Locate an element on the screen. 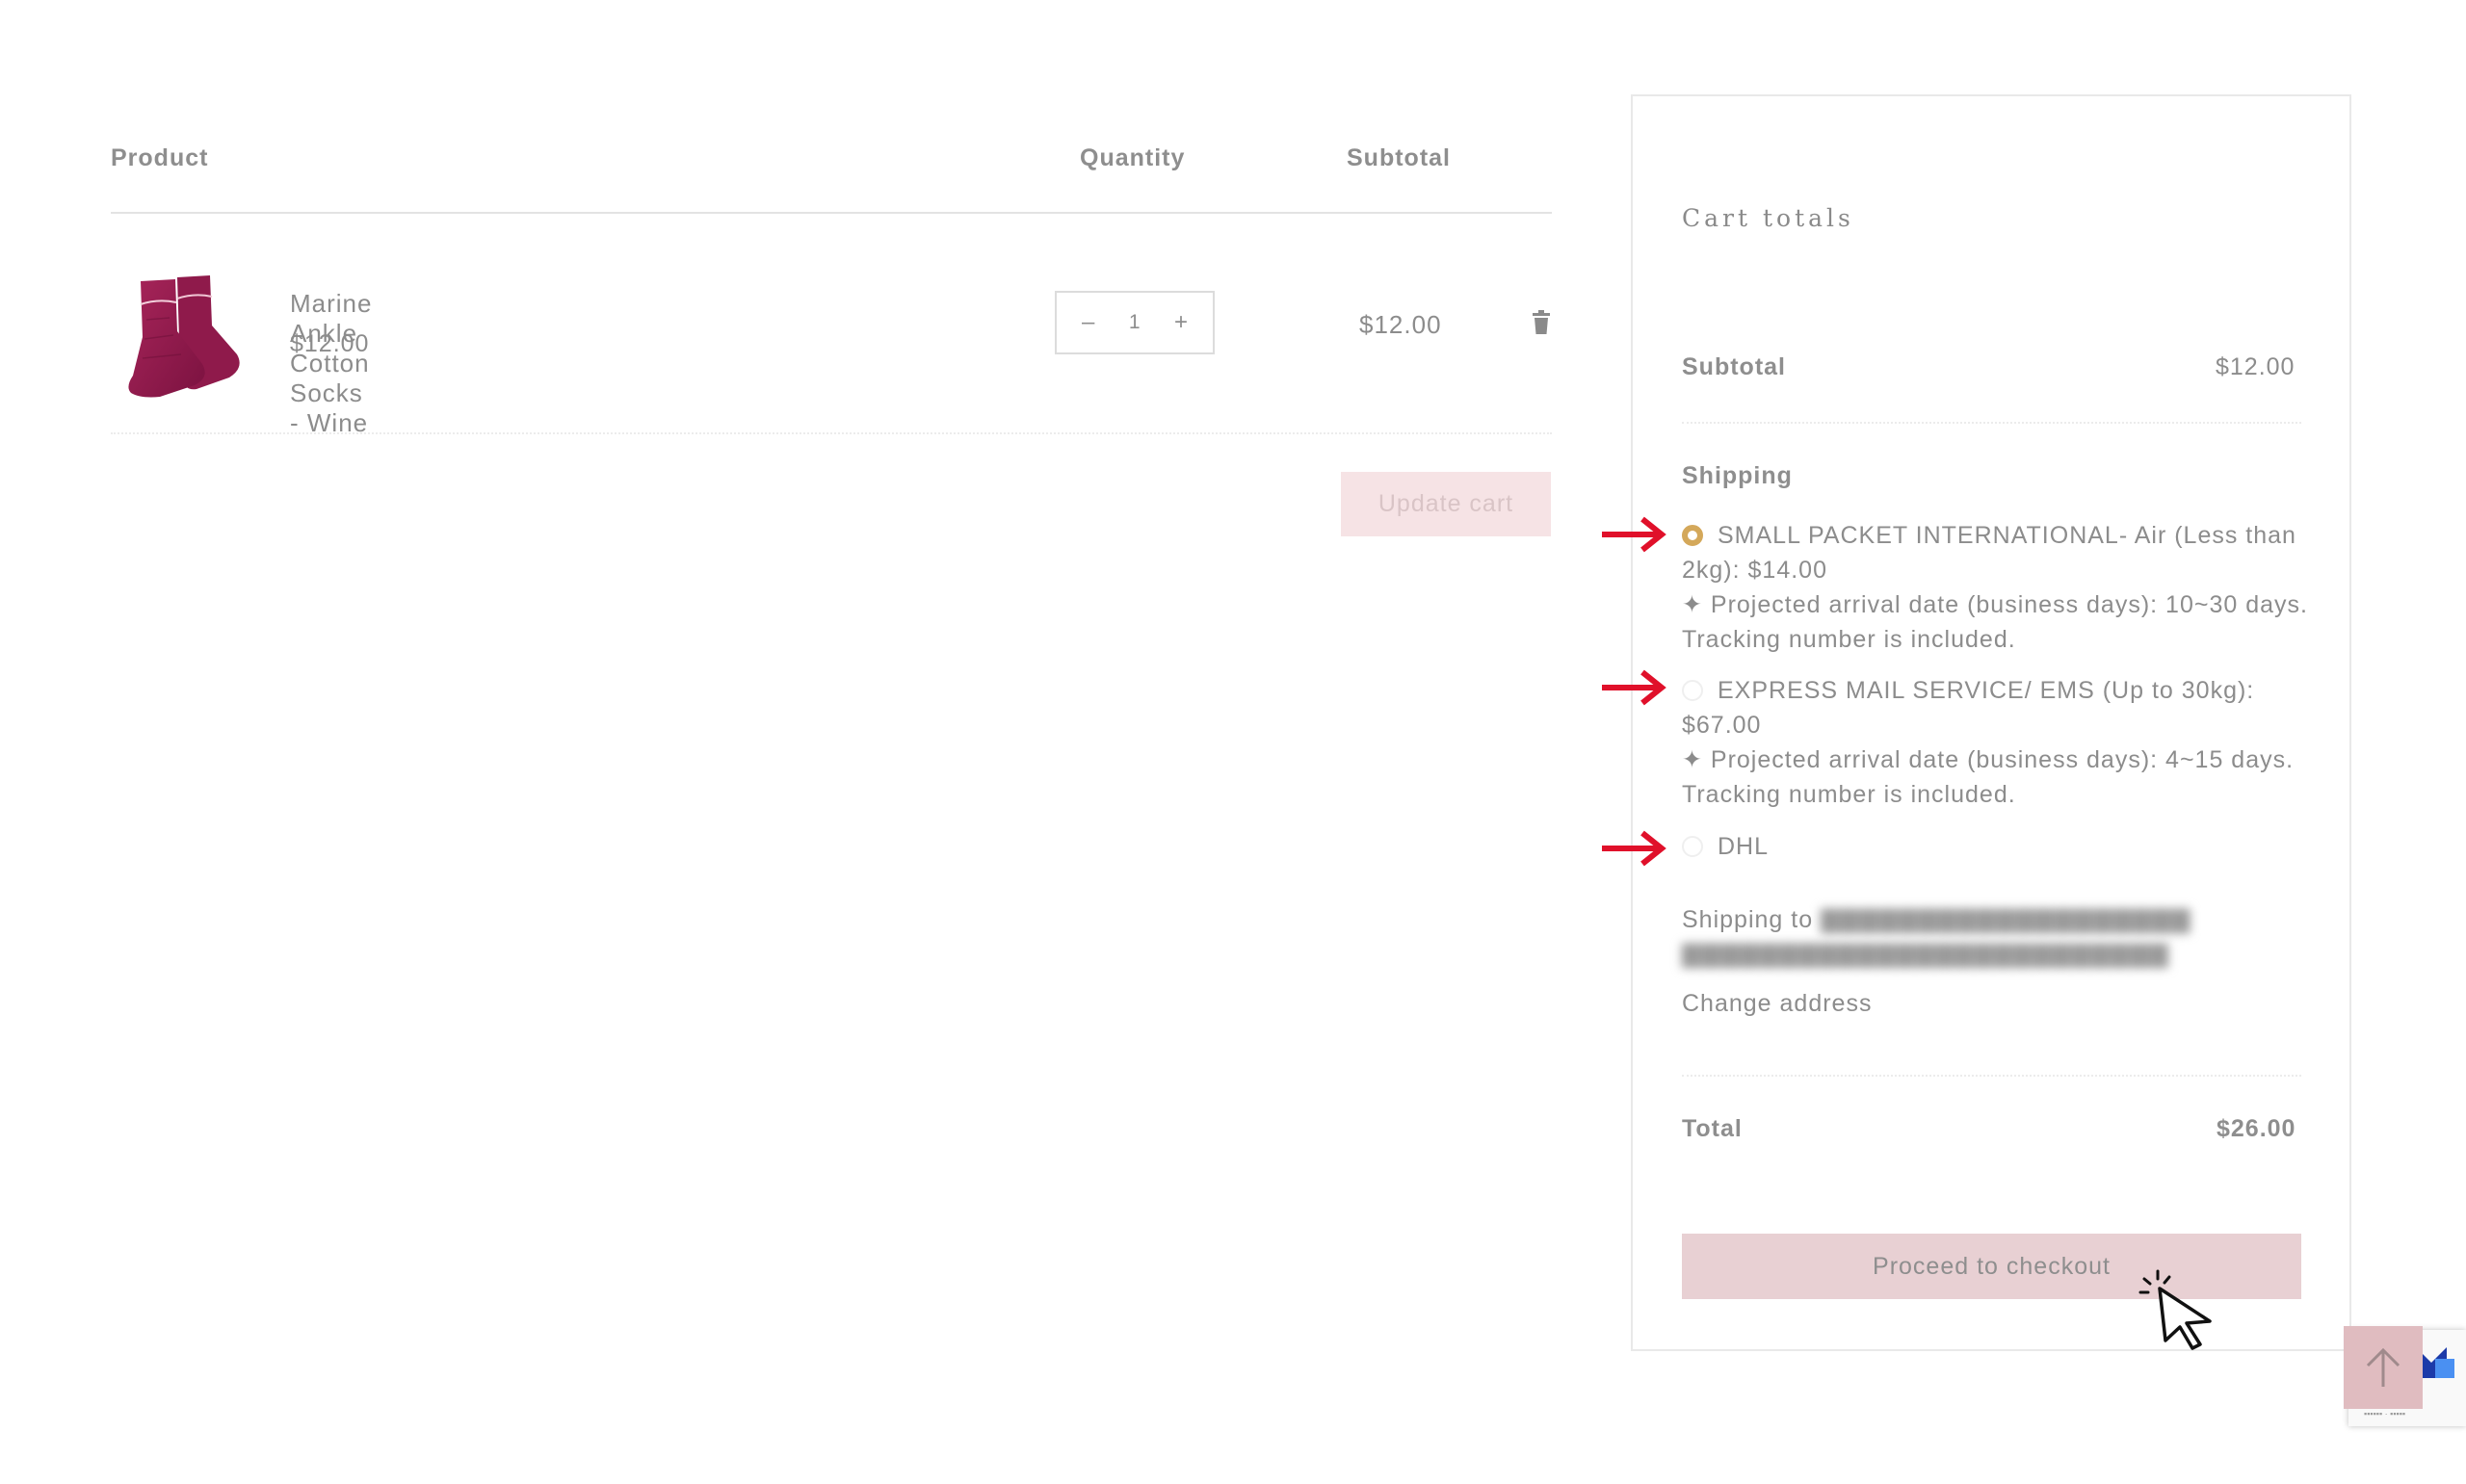 This screenshot has height=1484, width=2466. product-image is located at coordinates (181, 336).